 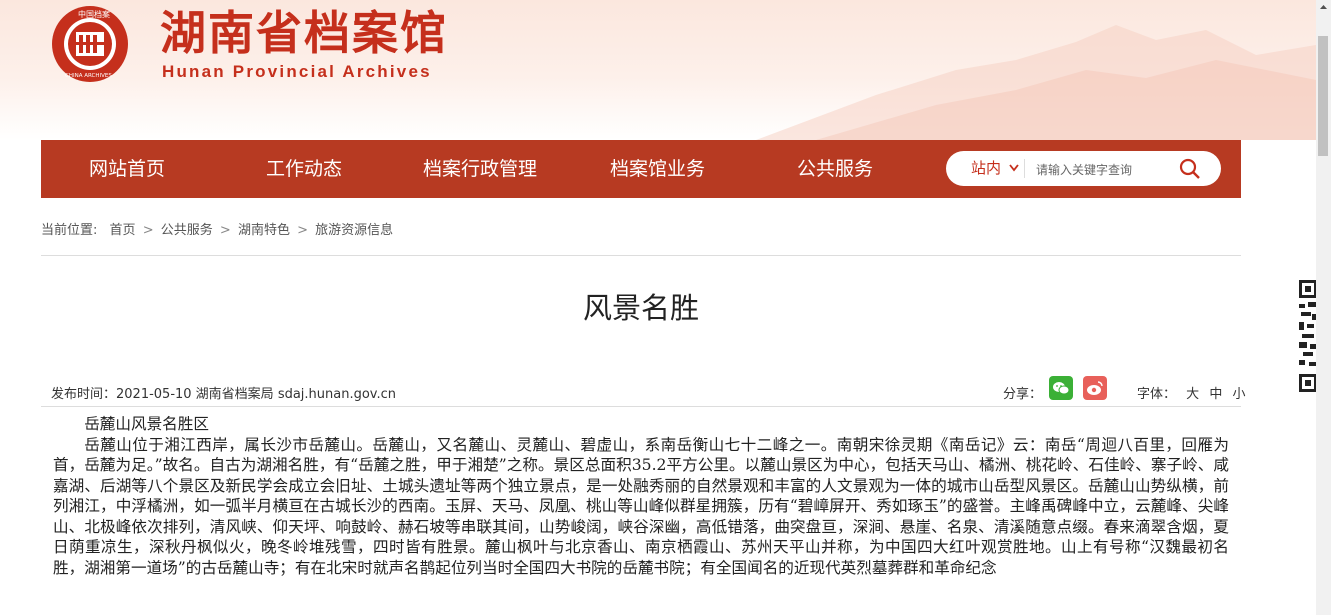 I want to click on site-title: 湖南省档案馆, so click(x=304, y=33).